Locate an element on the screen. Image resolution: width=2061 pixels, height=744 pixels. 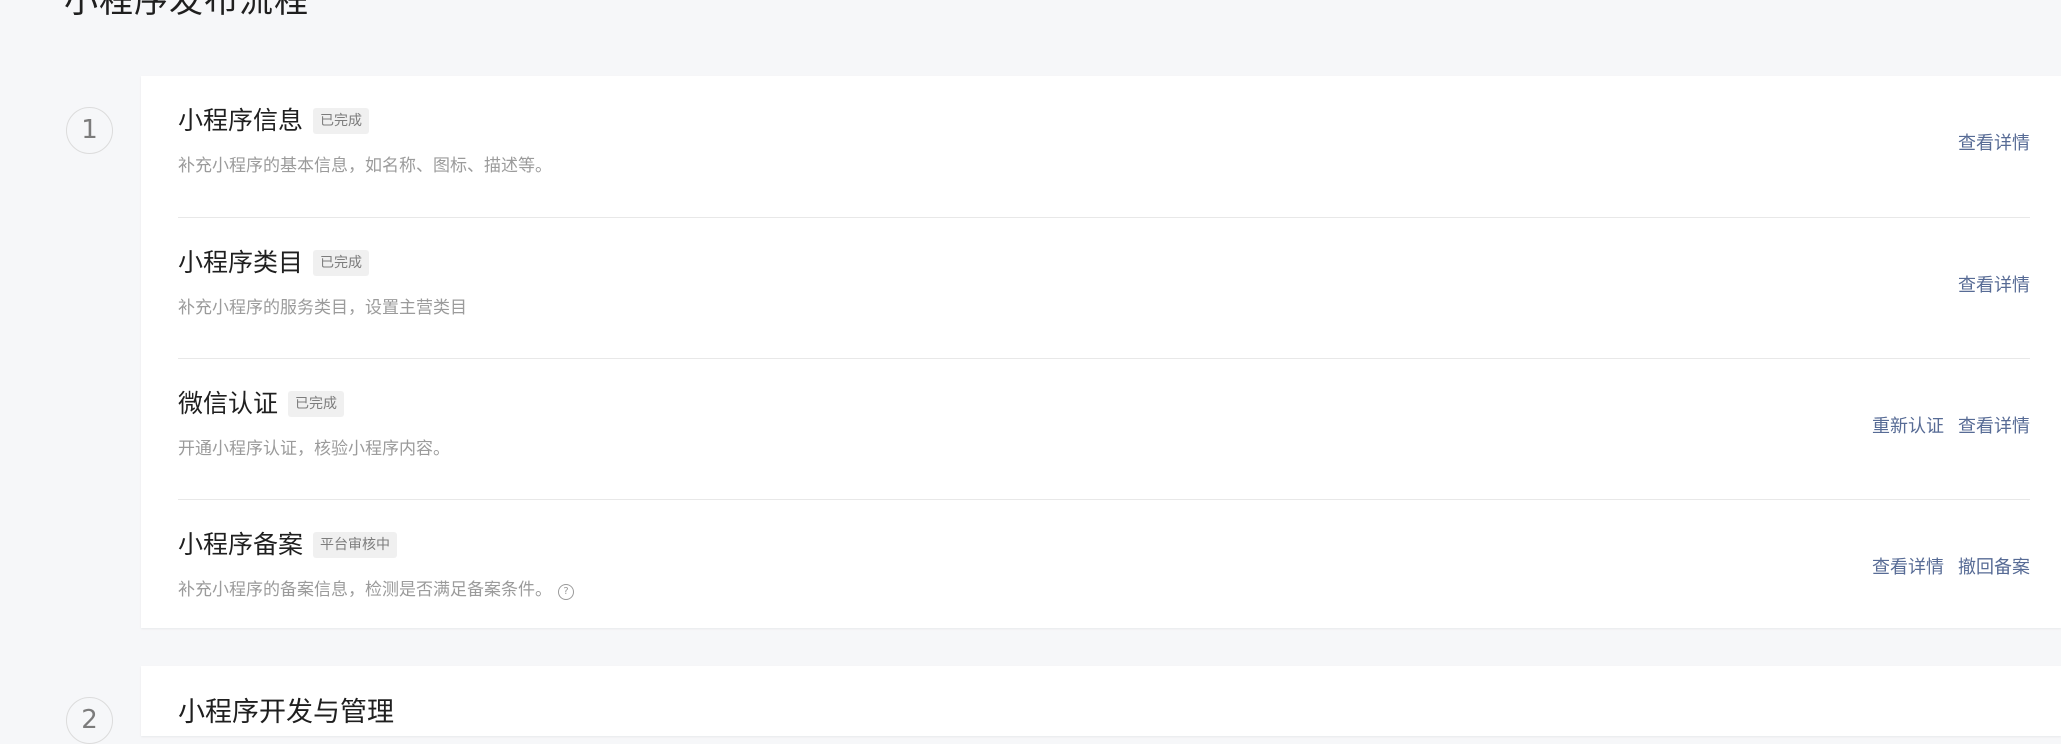
withdraw-filing-link: 撤回备案 is located at coordinates (1994, 567).